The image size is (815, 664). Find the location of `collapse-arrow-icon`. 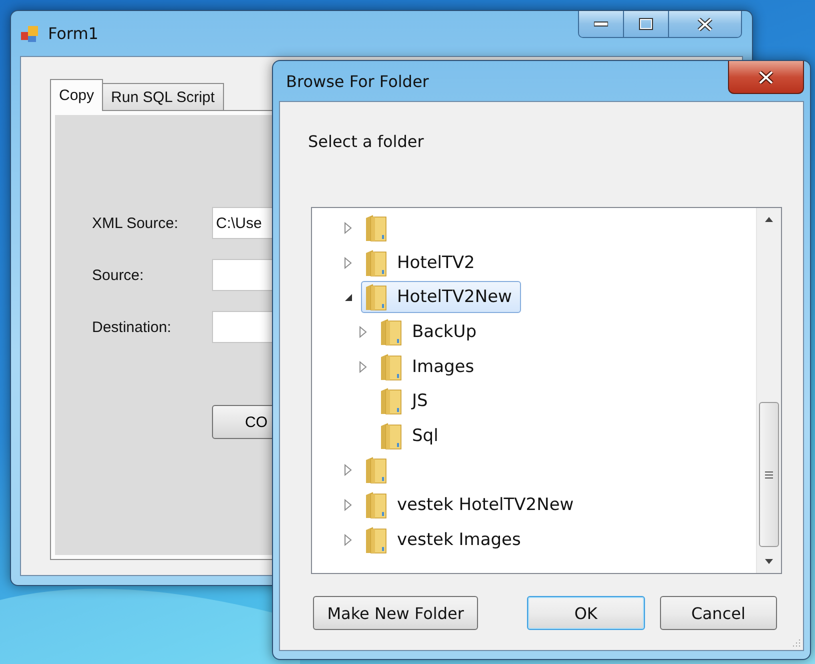

collapse-arrow-icon is located at coordinates (348, 297).